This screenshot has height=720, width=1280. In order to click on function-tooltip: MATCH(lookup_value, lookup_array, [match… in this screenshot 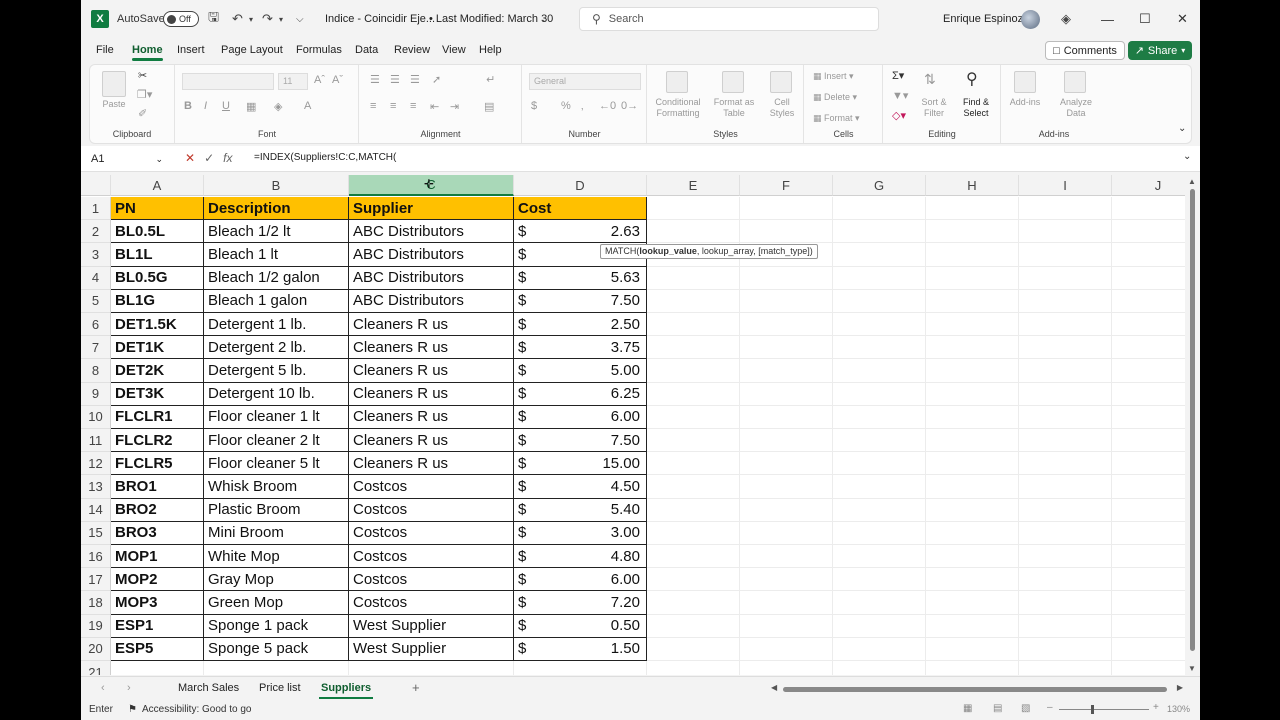, I will do `click(709, 251)`.